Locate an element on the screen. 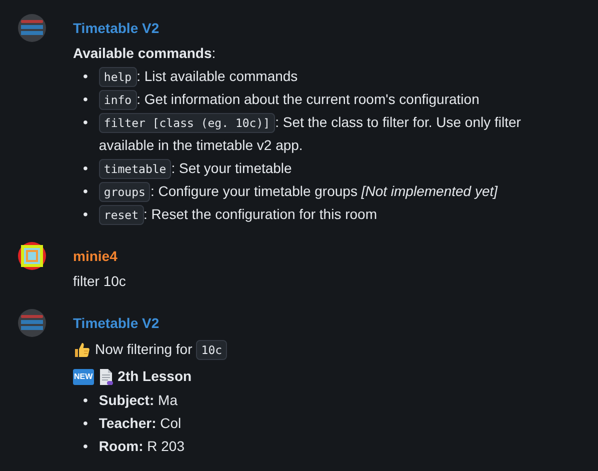 The height and width of the screenshot is (471, 598). command-text: help : List available commands is located at coordinates (198, 76).